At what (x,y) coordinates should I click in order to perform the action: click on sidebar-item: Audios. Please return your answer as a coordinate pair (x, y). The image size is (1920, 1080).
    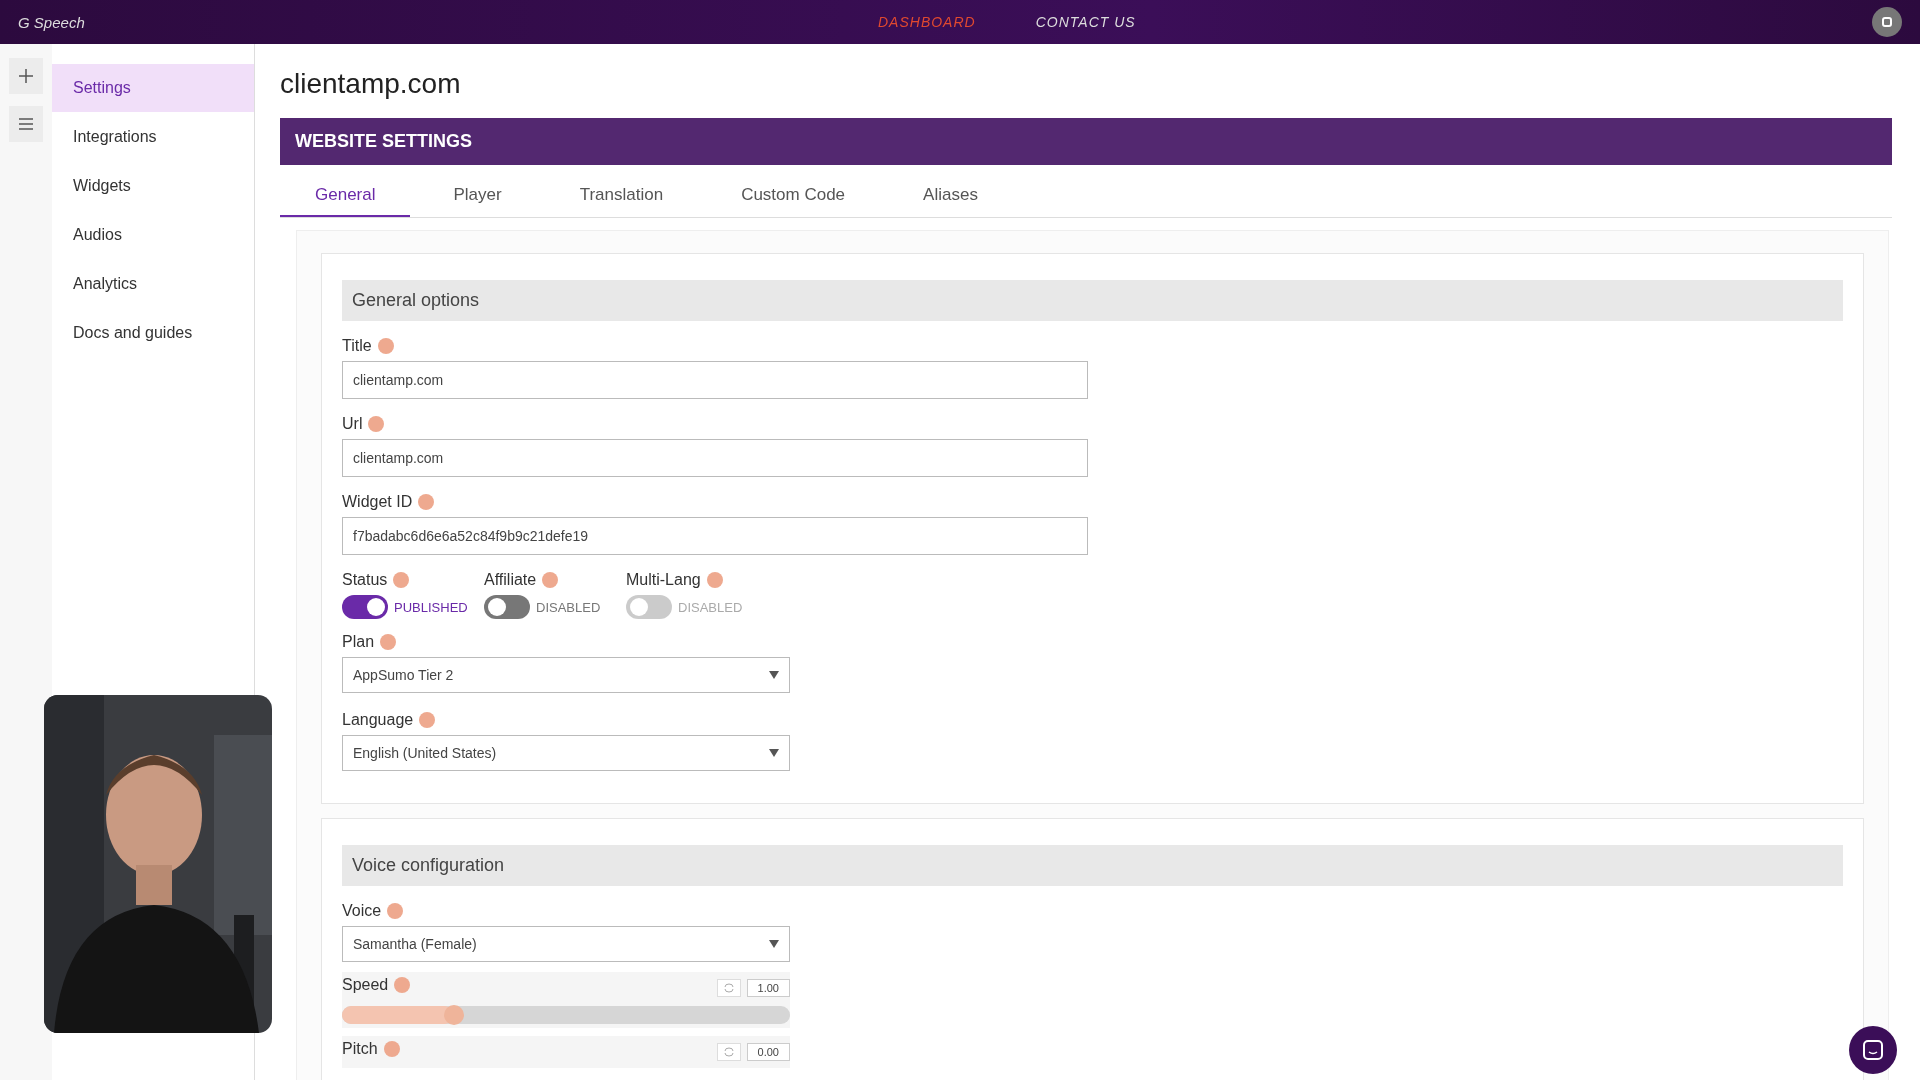
    Looking at the image, I should click on (153, 235).